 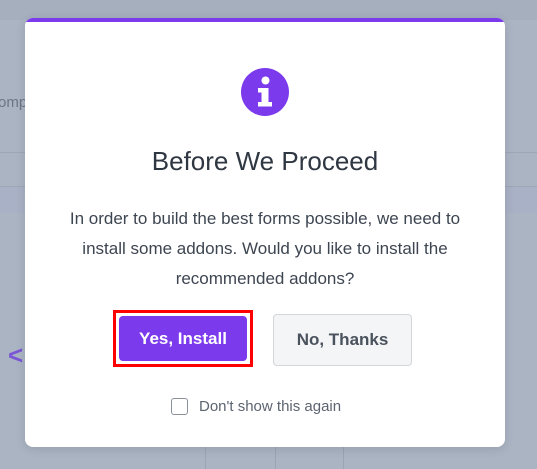 I want to click on yes-install-button: Yes, Install, so click(x=183, y=338).